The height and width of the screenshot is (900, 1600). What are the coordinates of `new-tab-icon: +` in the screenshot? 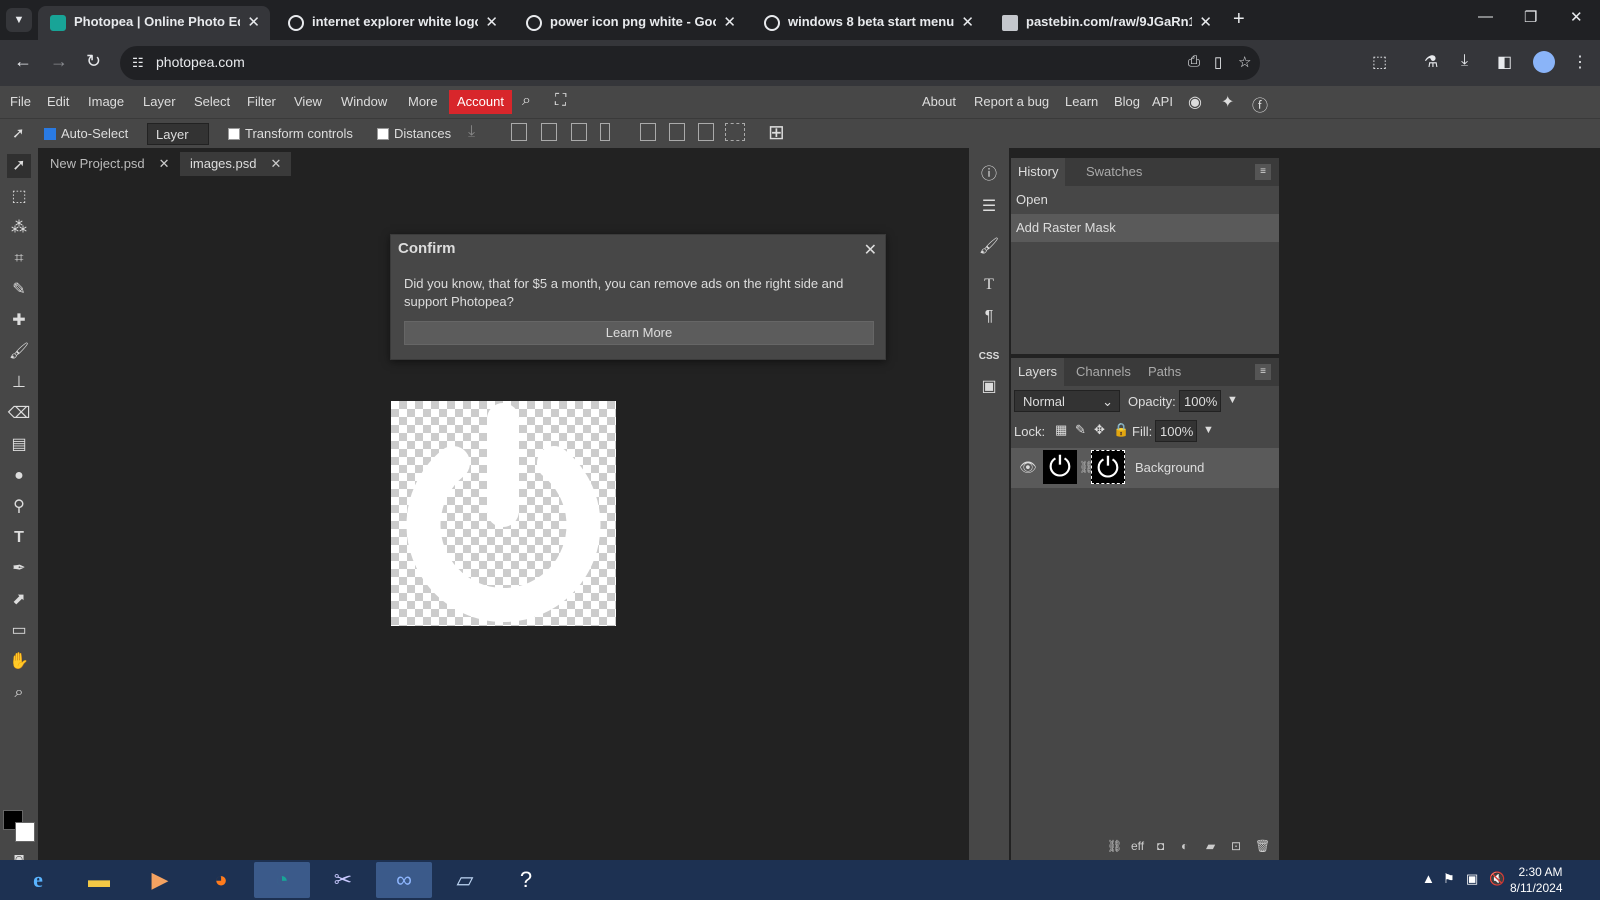 It's located at (1239, 19).